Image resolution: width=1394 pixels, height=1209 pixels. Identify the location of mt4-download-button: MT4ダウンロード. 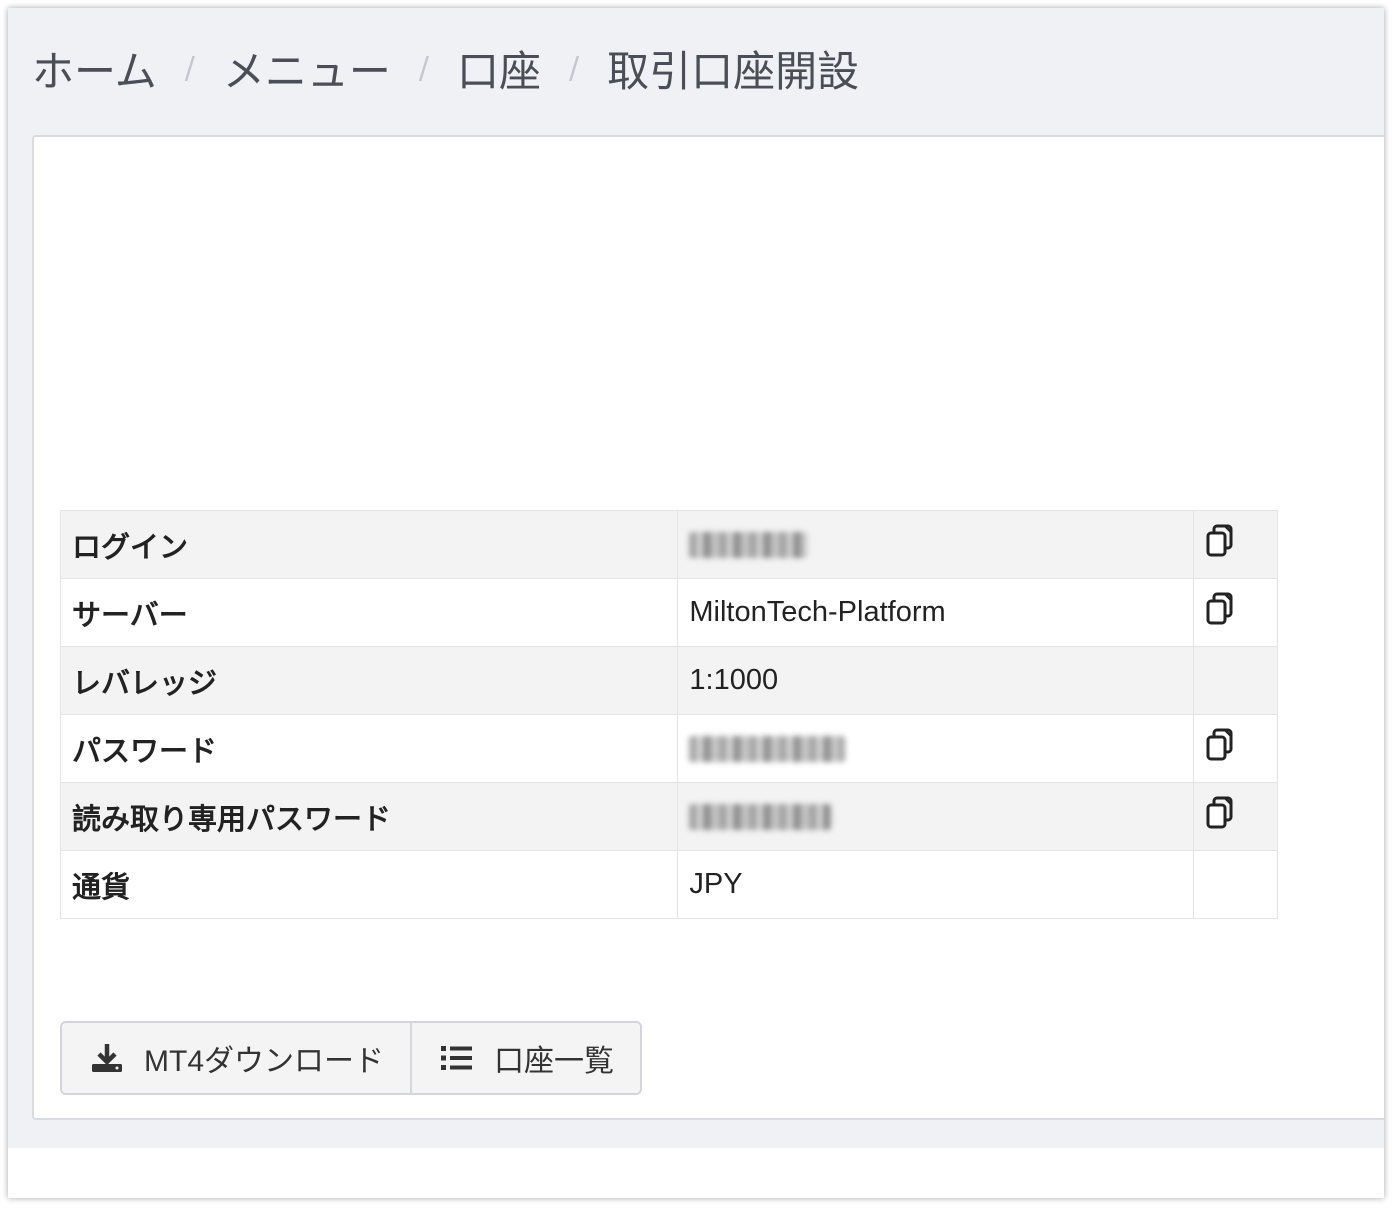
(236, 1058).